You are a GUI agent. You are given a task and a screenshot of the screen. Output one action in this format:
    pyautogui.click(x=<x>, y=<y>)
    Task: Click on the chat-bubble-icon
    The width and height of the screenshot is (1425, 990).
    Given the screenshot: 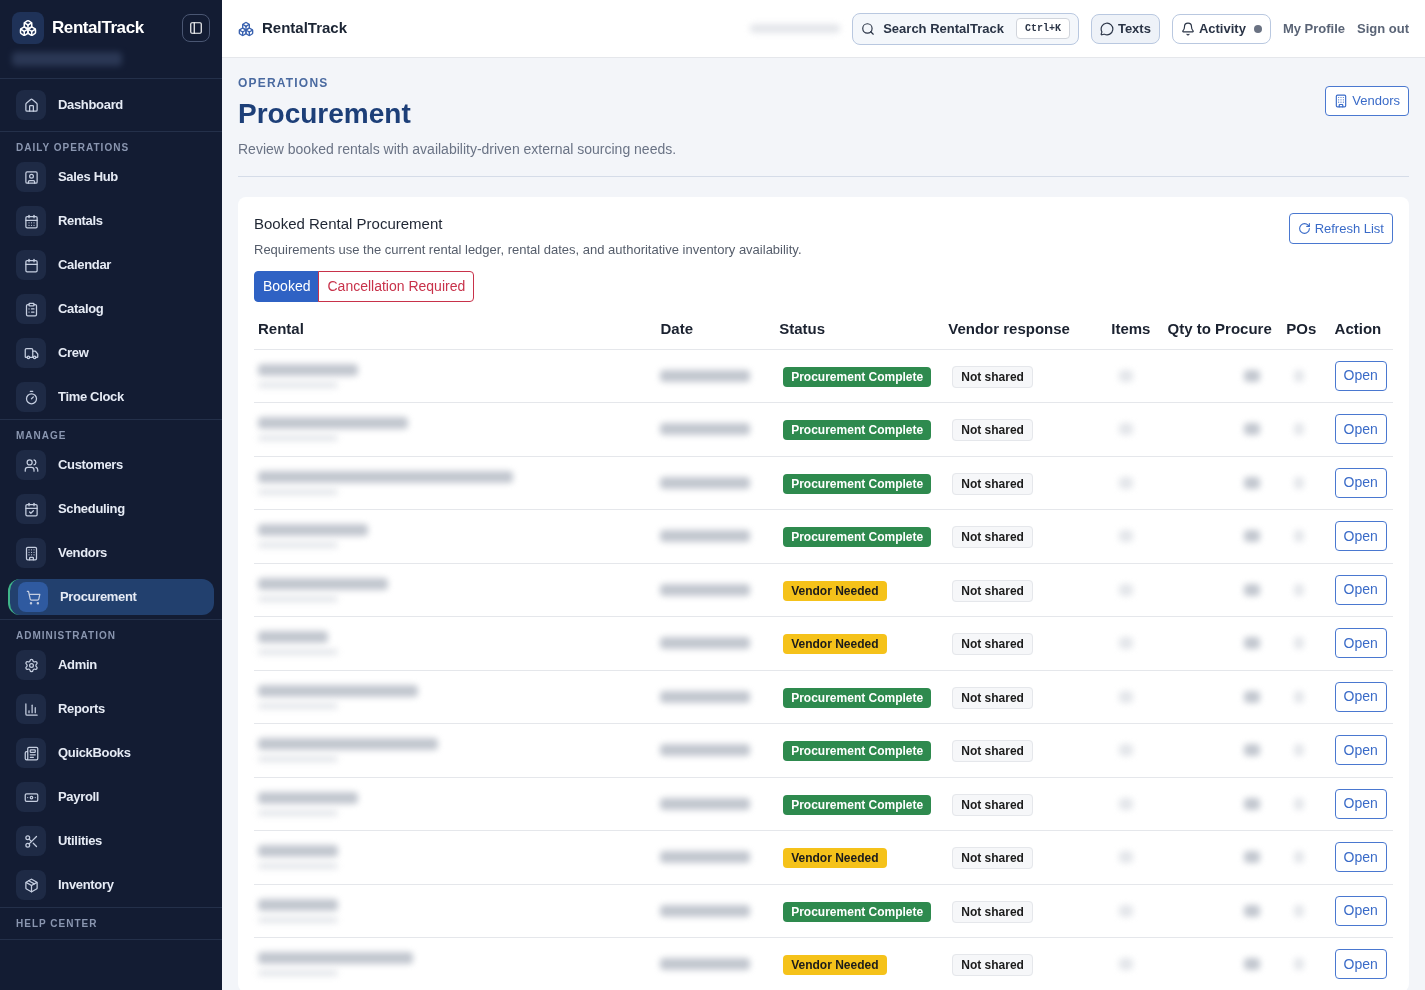 What is the action you would take?
    pyautogui.click(x=1106, y=28)
    